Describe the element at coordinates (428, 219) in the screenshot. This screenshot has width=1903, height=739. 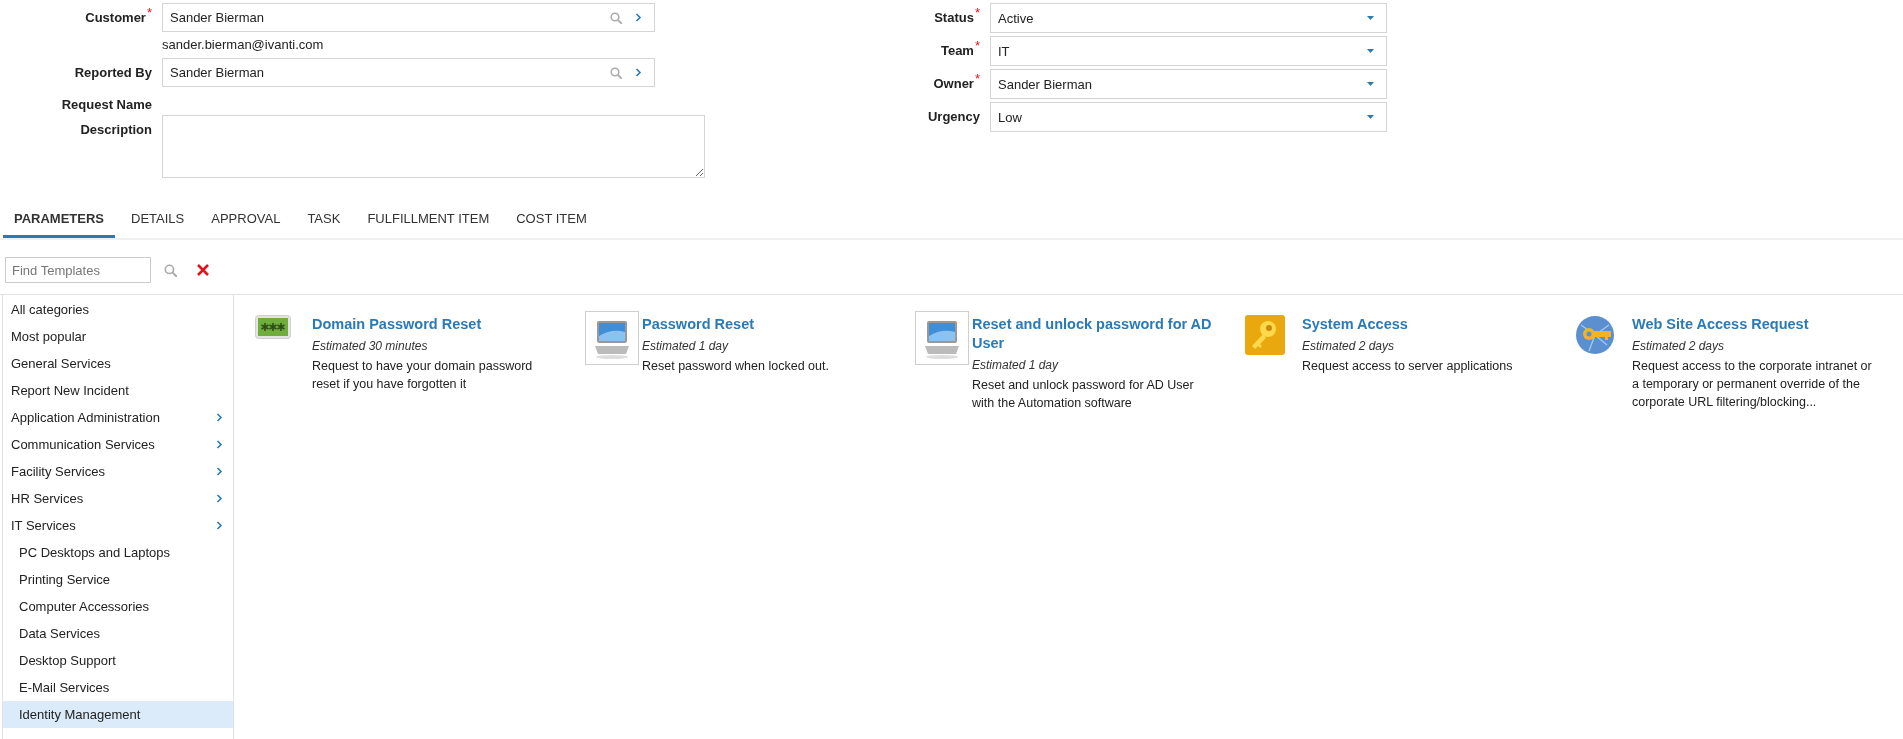
I see `tab: FULFILLMENT ITEM` at that location.